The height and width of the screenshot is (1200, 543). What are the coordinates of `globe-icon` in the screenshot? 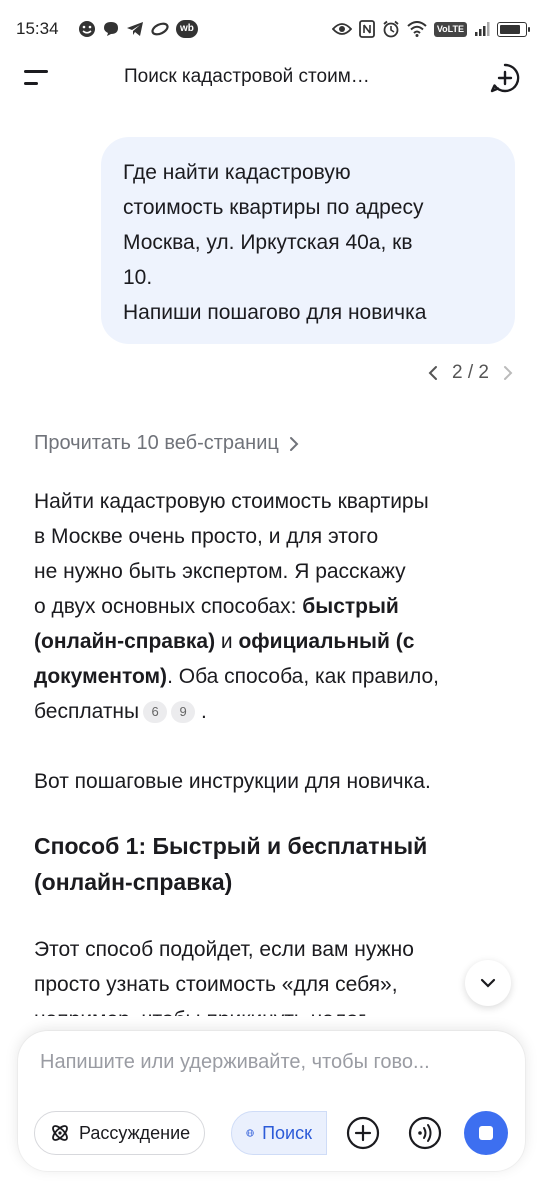 It's located at (250, 1133).